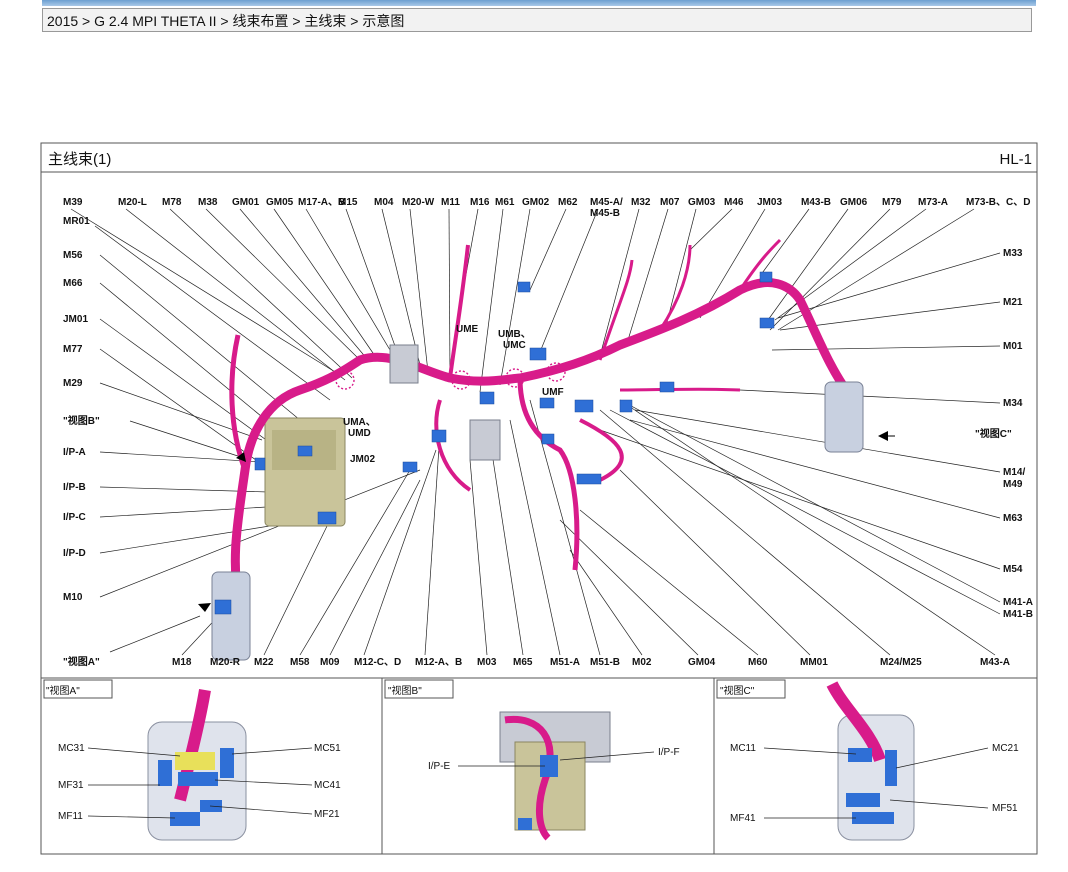 Image resolution: width=1068 pixels, height=872 pixels. What do you see at coordinates (73, 283) in the screenshot?
I see `label-m66: M66` at bounding box center [73, 283].